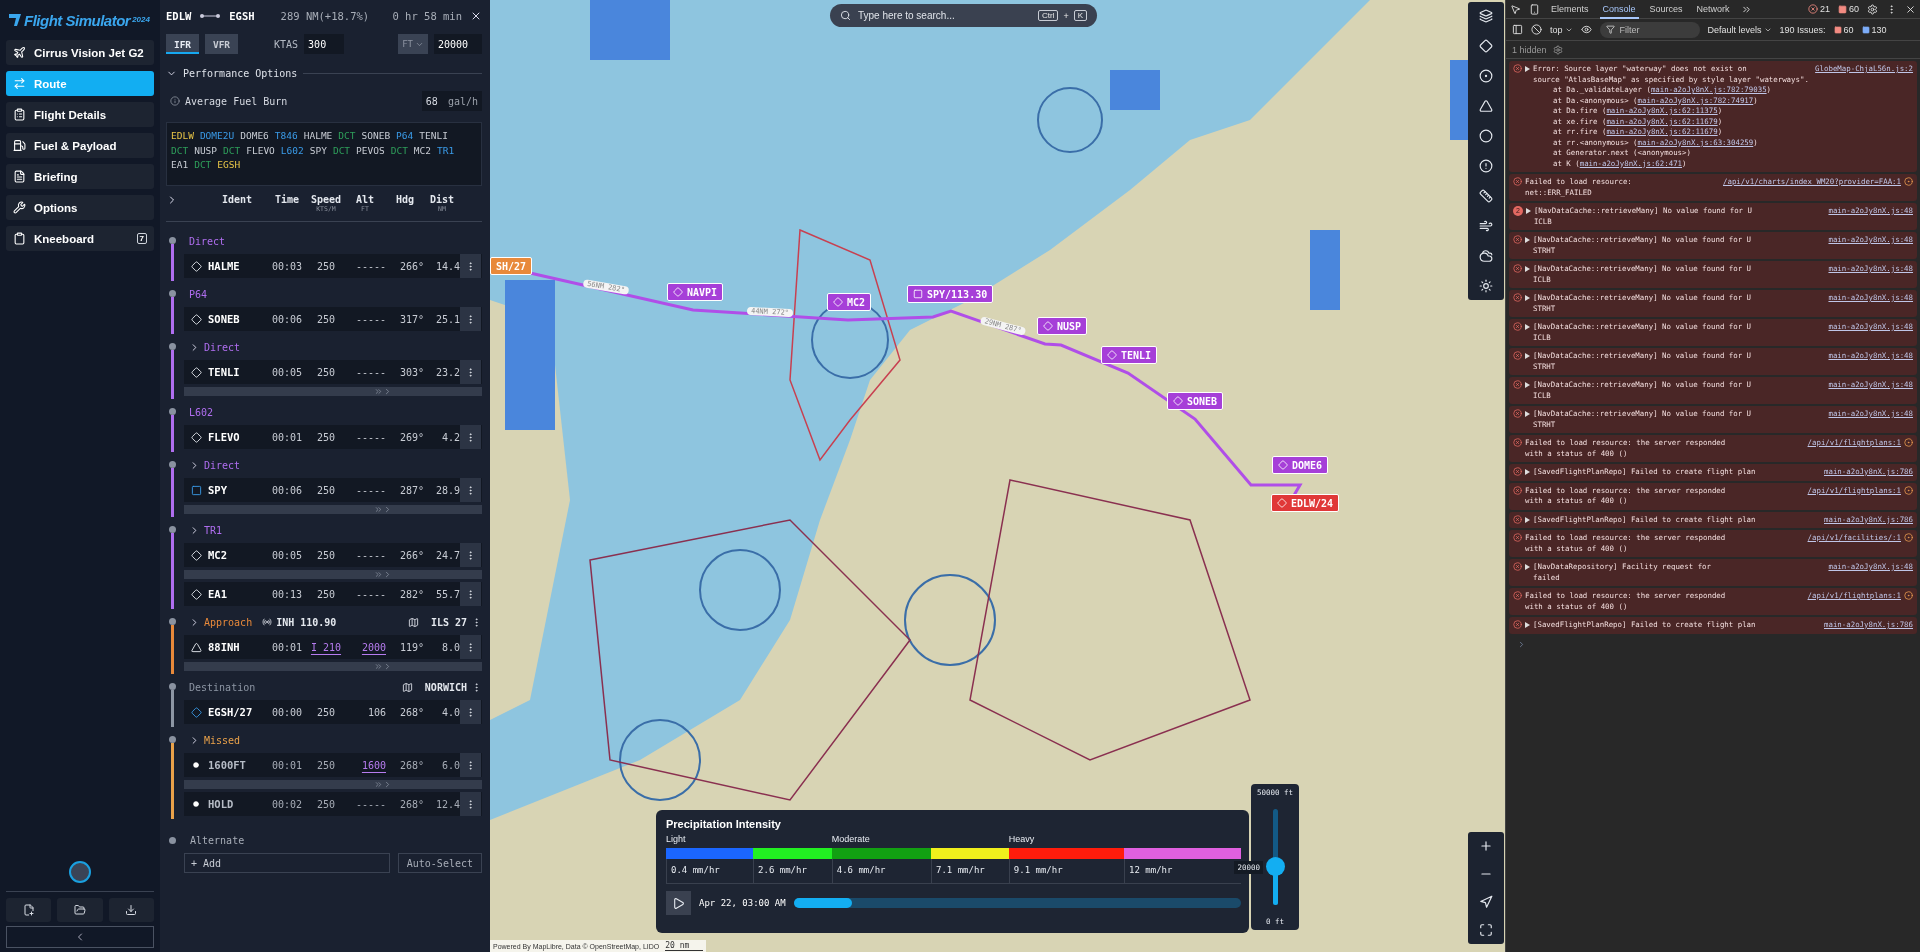 The width and height of the screenshot is (1920, 952). Describe the element at coordinates (80, 145) in the screenshot. I see `nav-item: Fuel & Payload` at that location.